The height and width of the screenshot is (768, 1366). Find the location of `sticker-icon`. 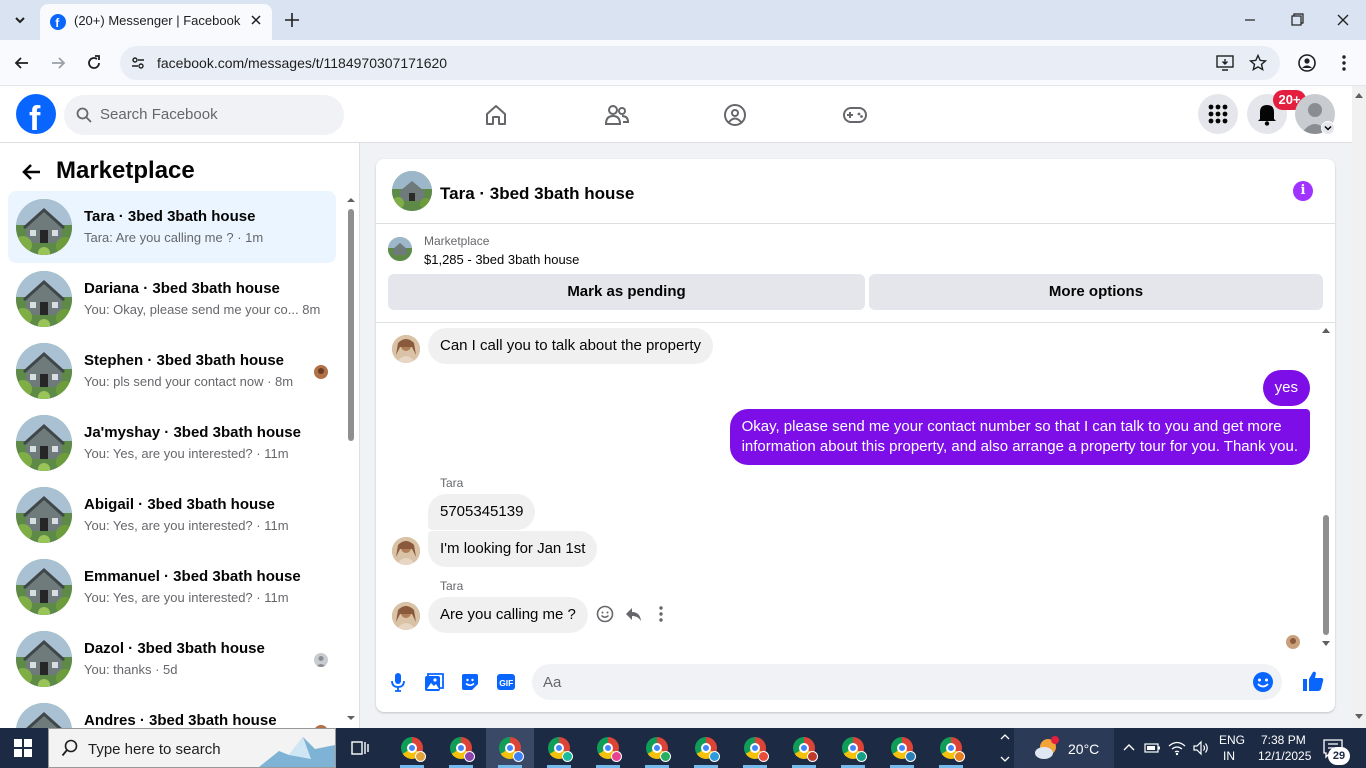

sticker-icon is located at coordinates (470, 682).